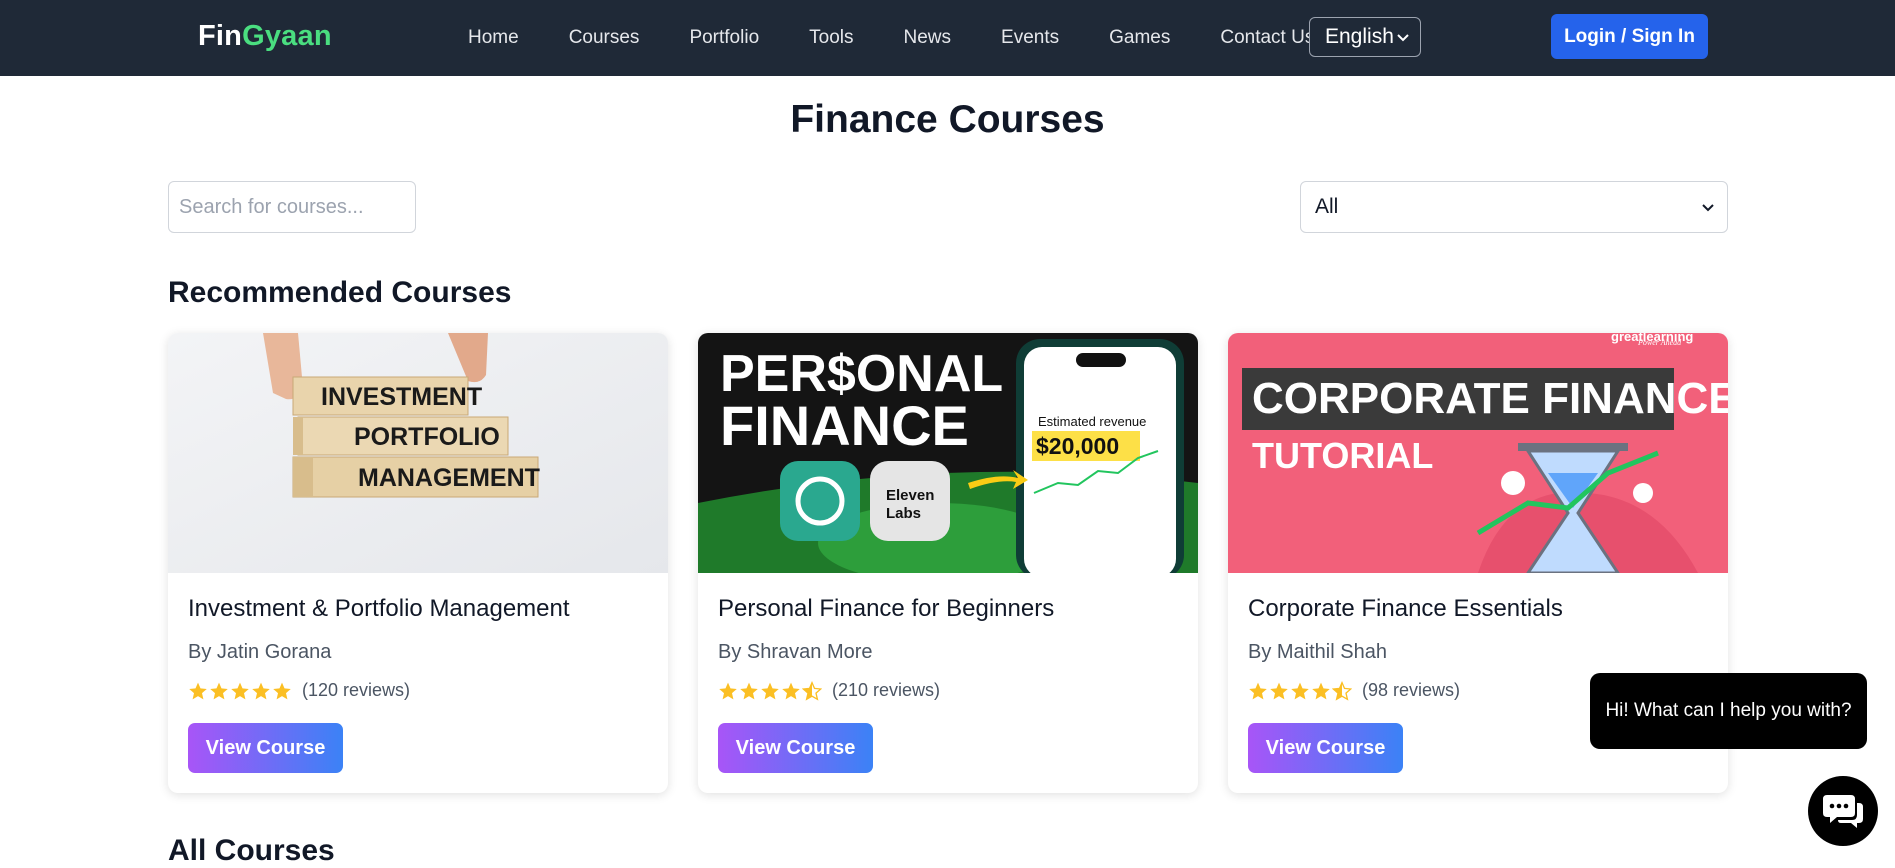 This screenshot has width=1895, height=868. I want to click on thumbnail-text-estimated-revenue: Estimated revenue, so click(1092, 421).